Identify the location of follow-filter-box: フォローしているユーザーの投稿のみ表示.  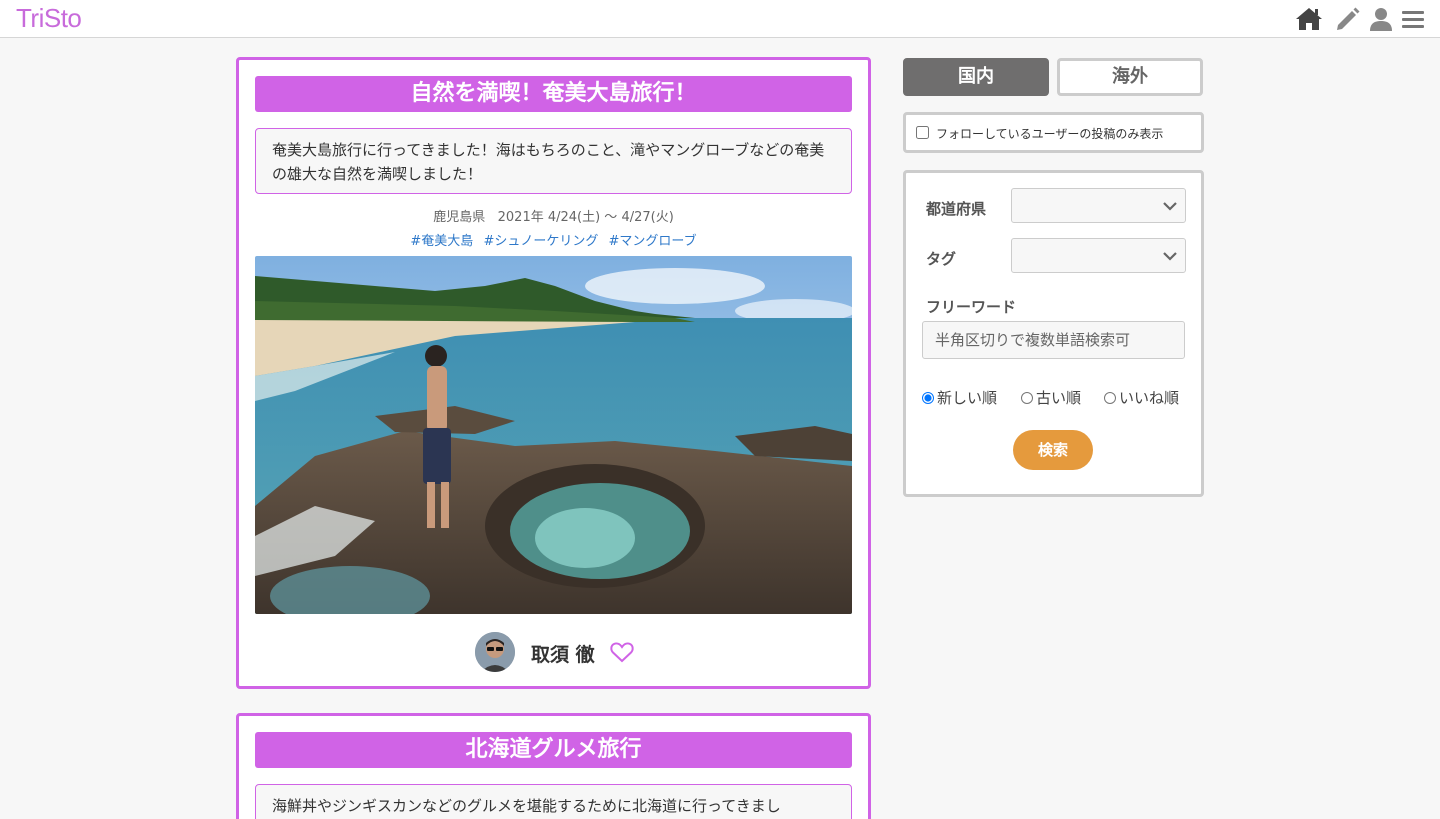
(1053, 132).